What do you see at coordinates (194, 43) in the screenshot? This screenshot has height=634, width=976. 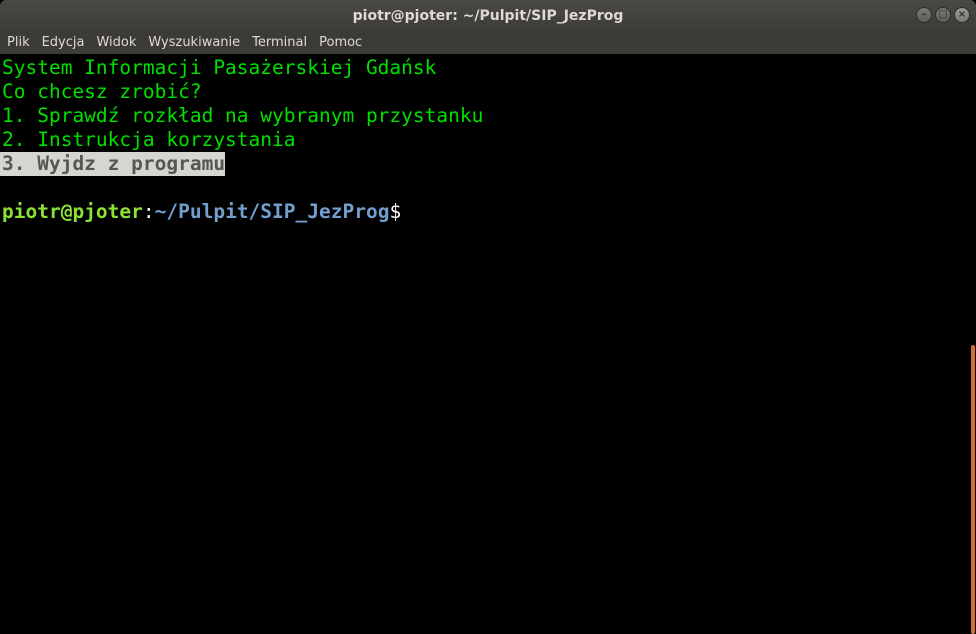 I see `menu-wyszukiwanie: Wyszukiwanie` at bounding box center [194, 43].